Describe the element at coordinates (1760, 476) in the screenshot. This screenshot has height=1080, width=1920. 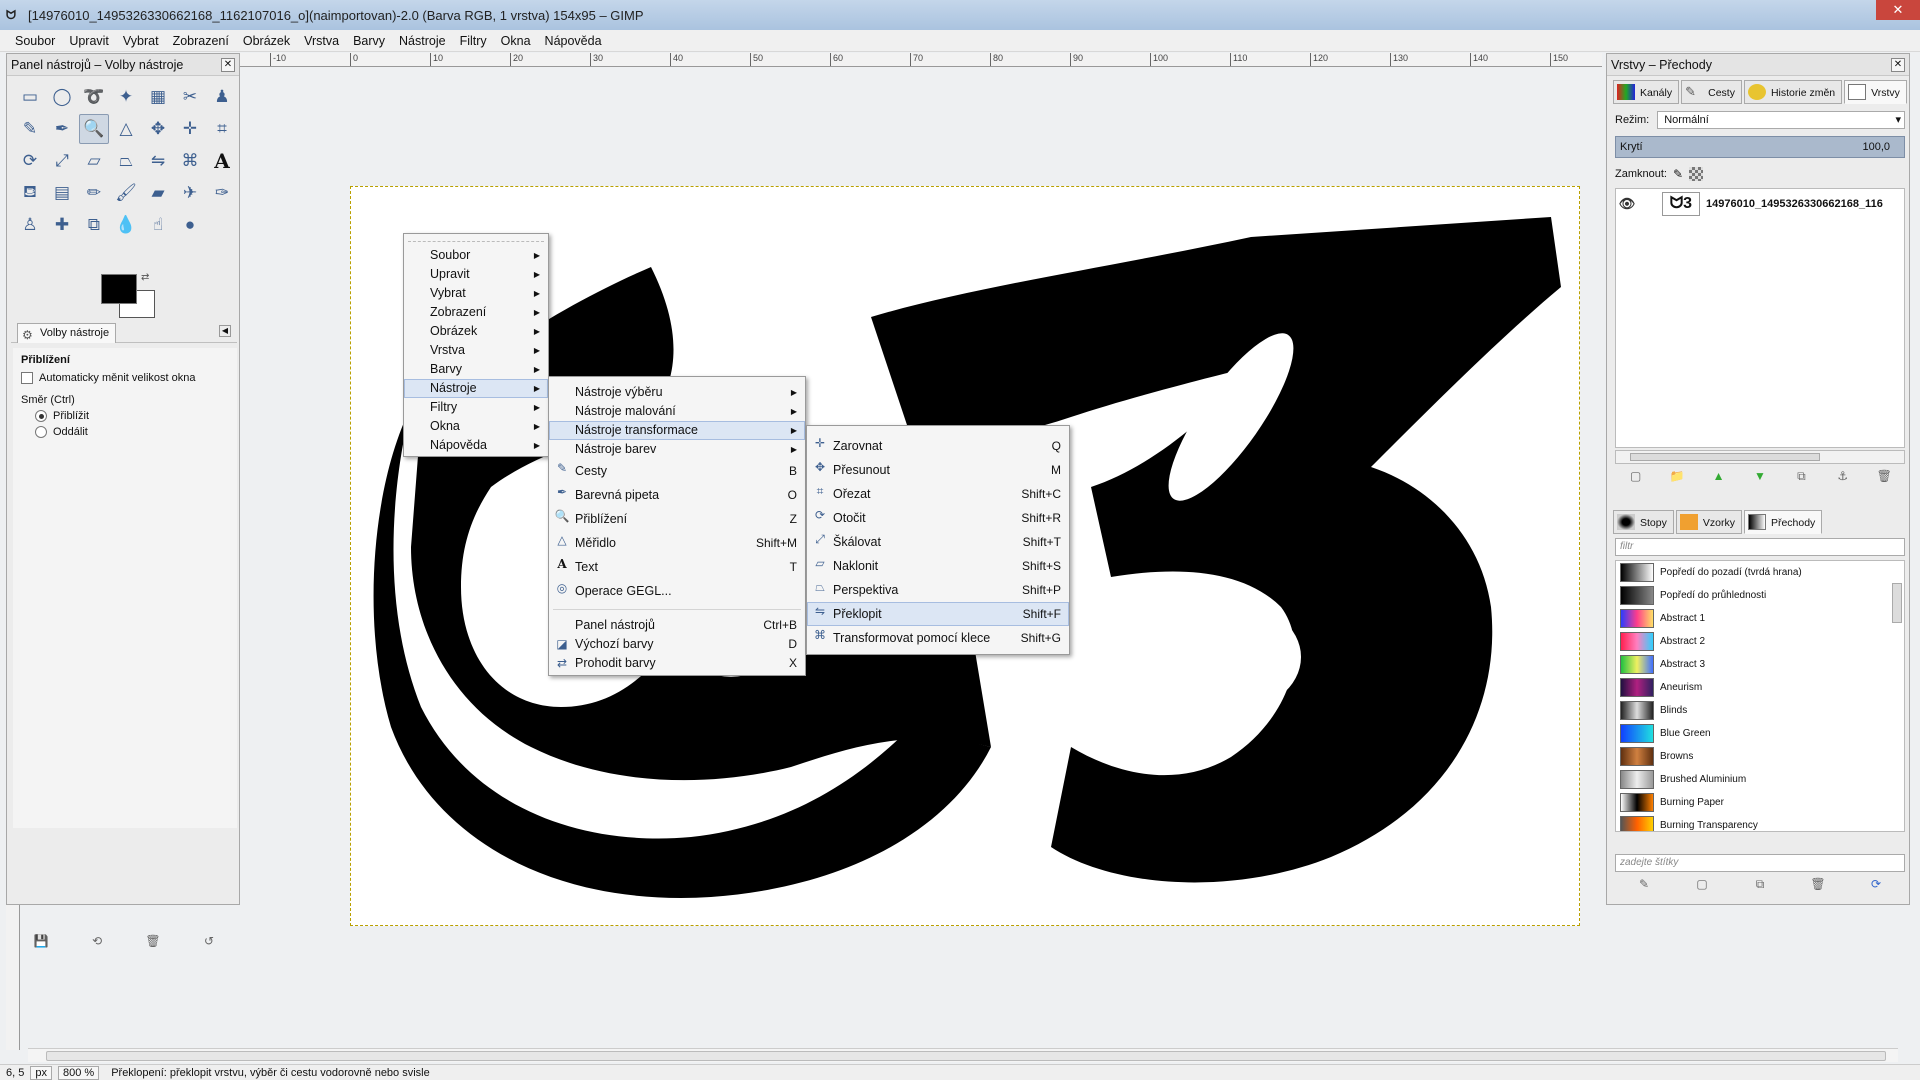
I see `lower-layer-icon: ▼` at that location.